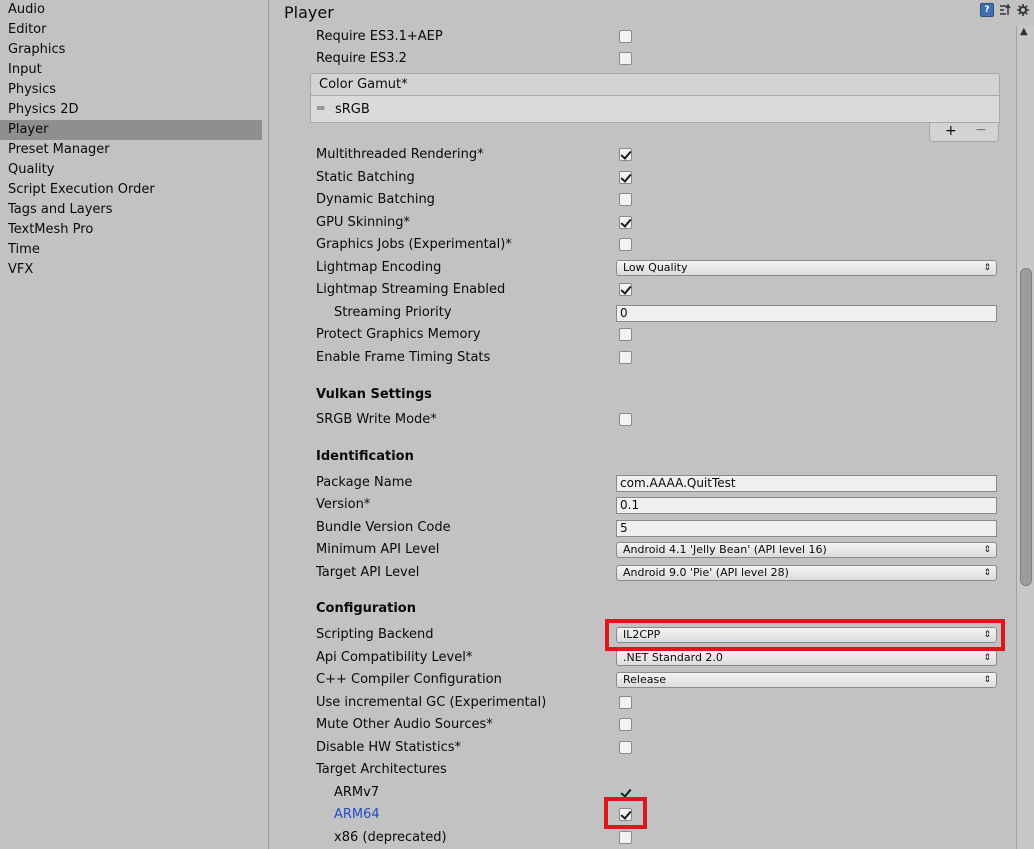 The width and height of the screenshot is (1034, 849). Describe the element at coordinates (706, 572) in the screenshot. I see `target-api-level-value: Android 9.0 'Pie' (API level 28)` at that location.